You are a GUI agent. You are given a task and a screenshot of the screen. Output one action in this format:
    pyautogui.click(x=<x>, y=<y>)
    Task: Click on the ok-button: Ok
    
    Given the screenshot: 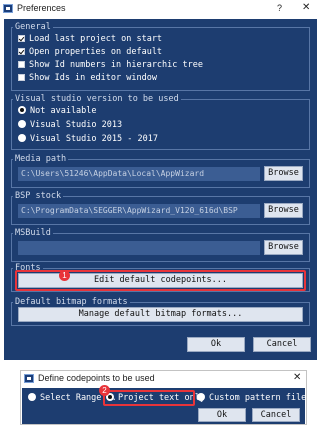 What is the action you would take?
    pyautogui.click(x=216, y=344)
    